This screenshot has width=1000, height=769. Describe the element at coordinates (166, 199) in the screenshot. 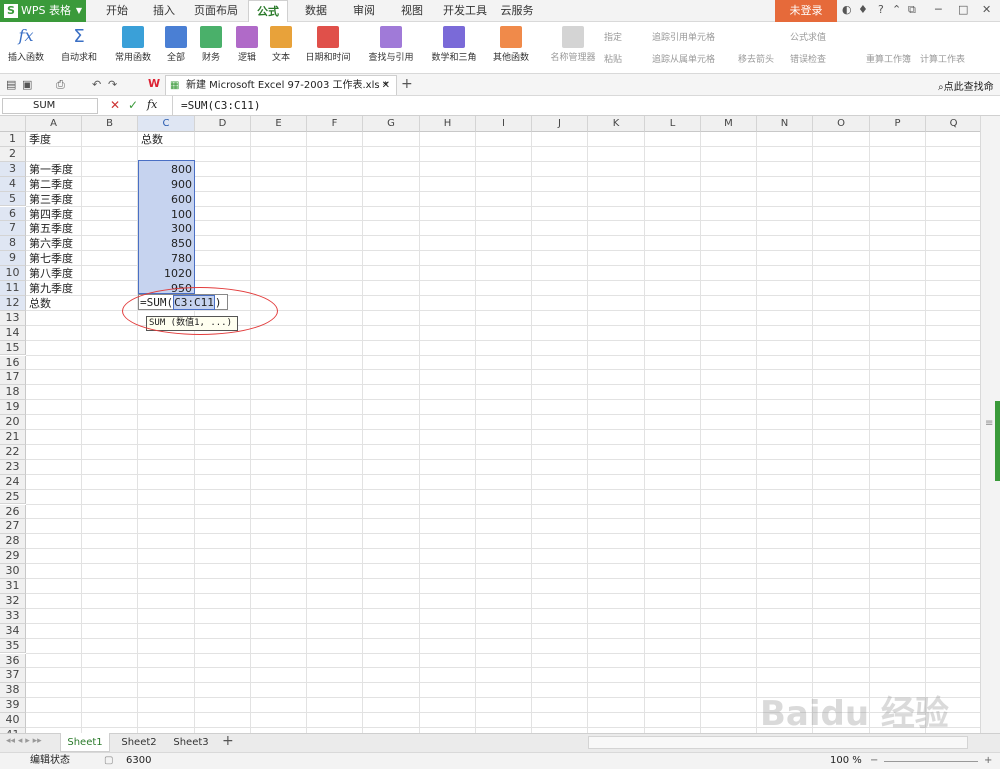

I see `cell-C5: 600` at that location.